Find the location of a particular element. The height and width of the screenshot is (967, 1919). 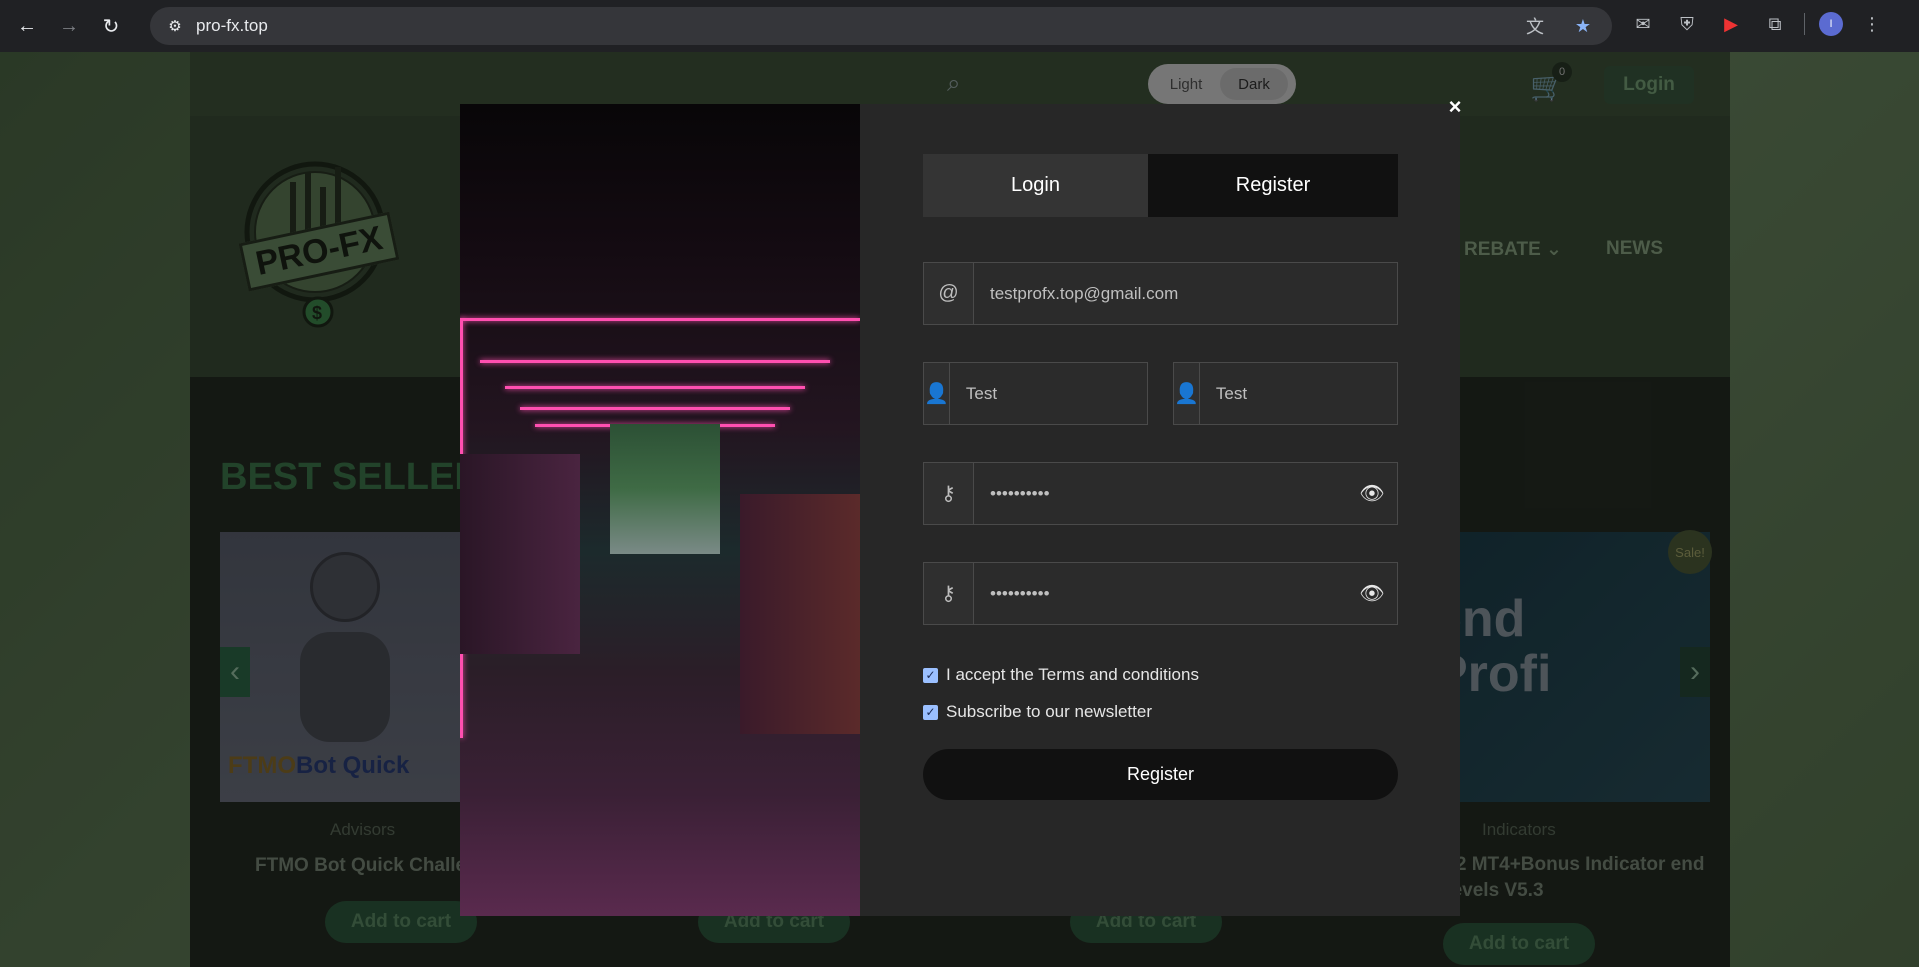

extensions-area: ✉ ⛨ ▶ ⧉ I ⋮ is located at coordinates (1757, 24).